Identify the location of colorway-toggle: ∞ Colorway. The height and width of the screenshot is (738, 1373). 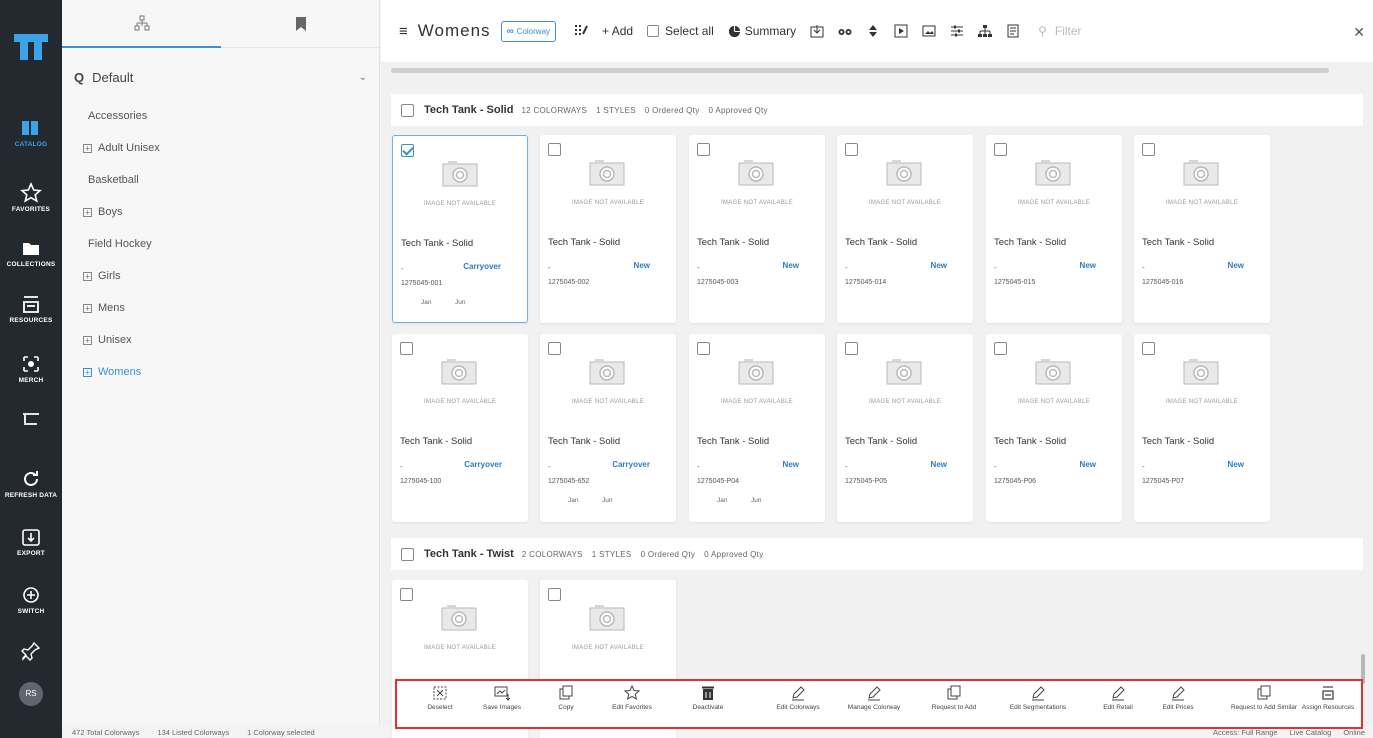
(528, 31).